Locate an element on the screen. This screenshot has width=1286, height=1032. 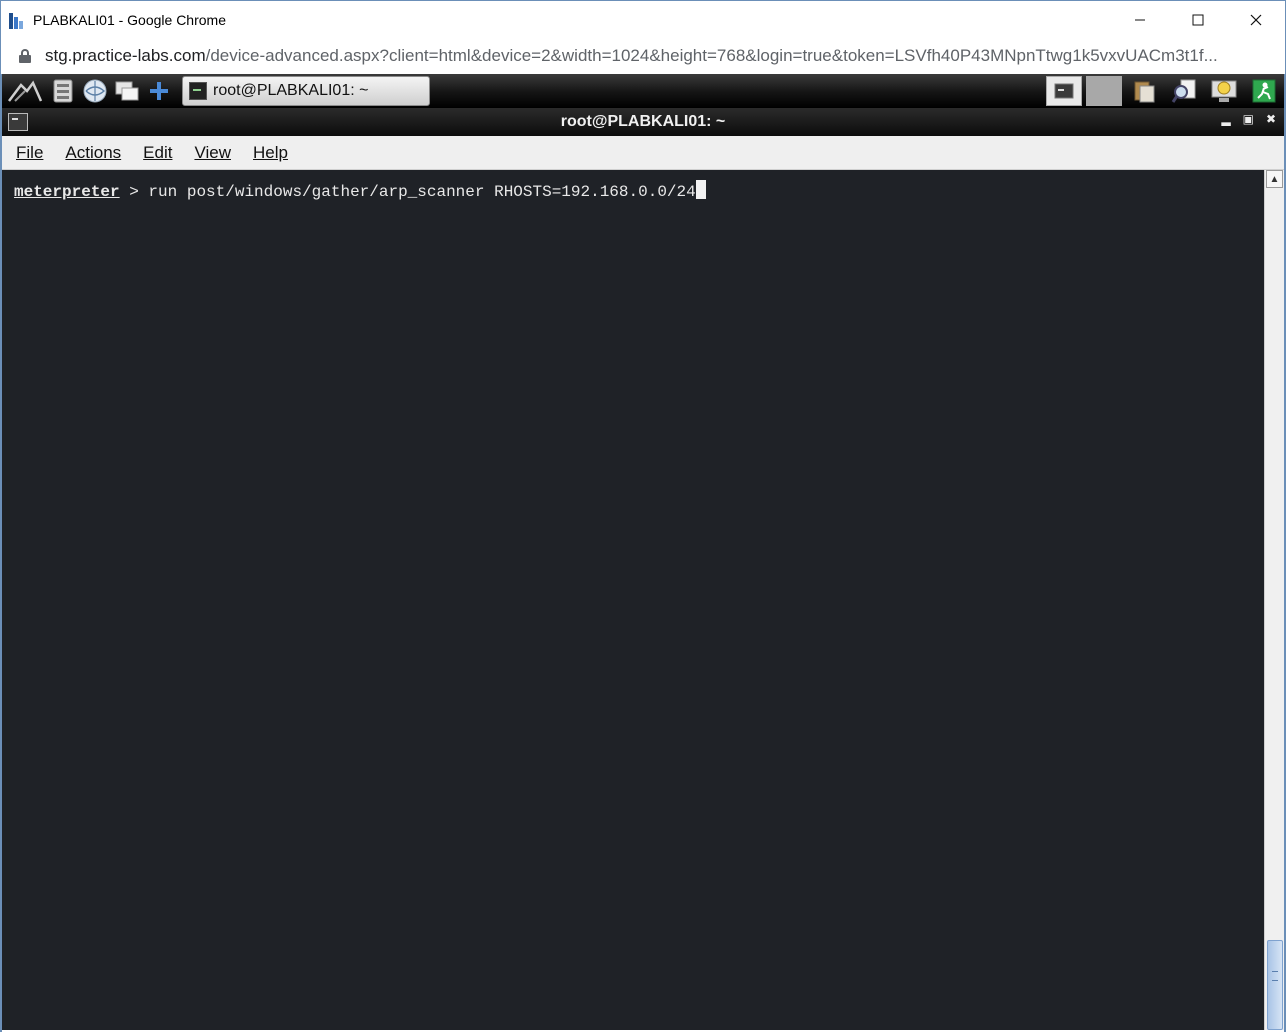
minimize-icon is located at coordinates (1140, 20).